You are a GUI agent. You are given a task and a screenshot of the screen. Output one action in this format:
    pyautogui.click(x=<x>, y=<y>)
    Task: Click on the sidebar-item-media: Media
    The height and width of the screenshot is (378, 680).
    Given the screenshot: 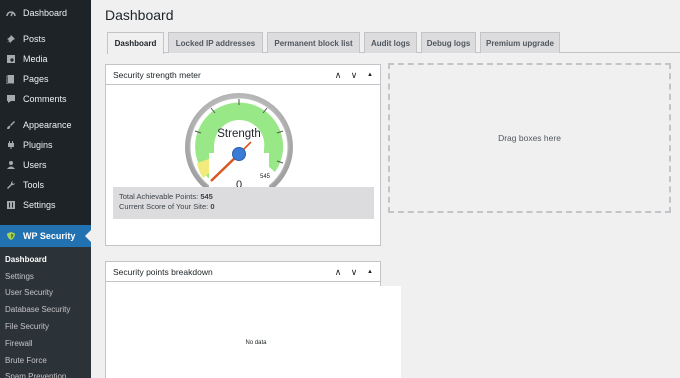 What is the action you would take?
    pyautogui.click(x=45, y=59)
    